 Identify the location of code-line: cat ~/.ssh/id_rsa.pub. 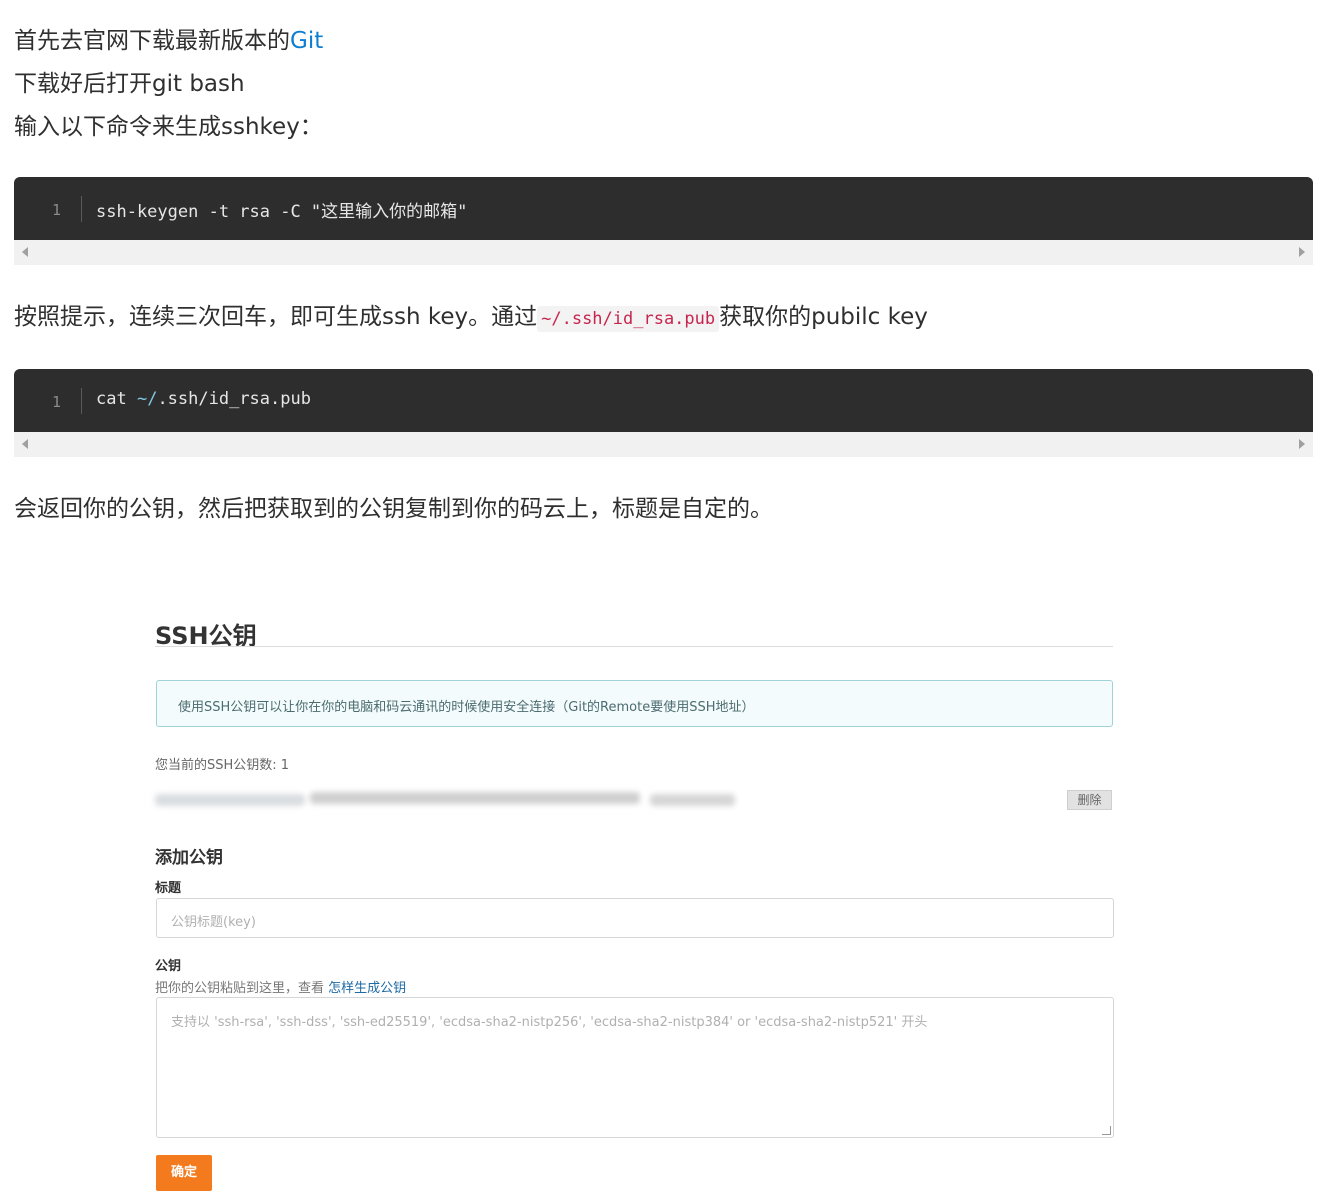
(203, 399).